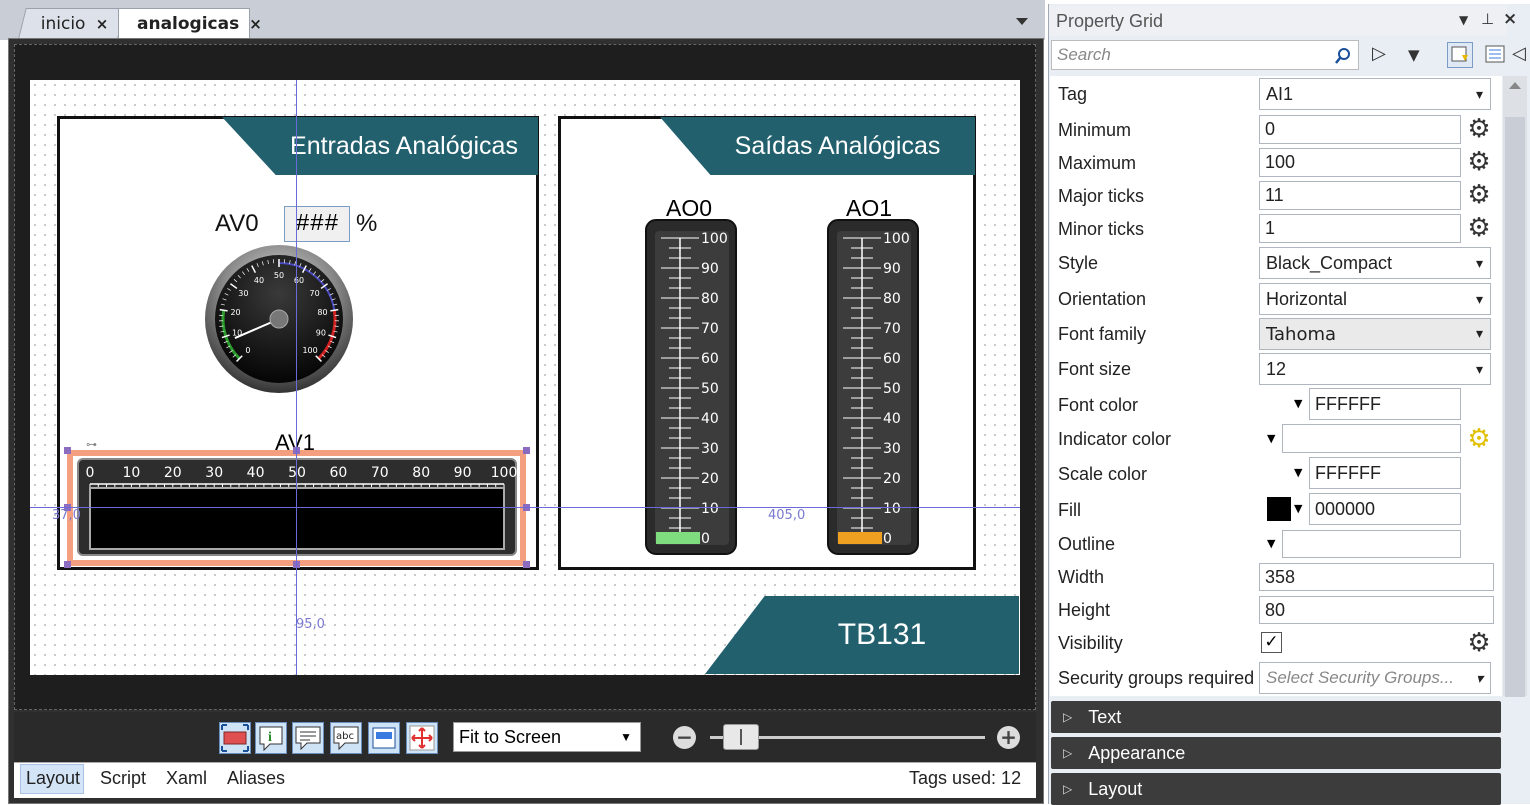 This screenshot has height=805, width=1530. I want to click on property-scrollbar, so click(1515, 386).